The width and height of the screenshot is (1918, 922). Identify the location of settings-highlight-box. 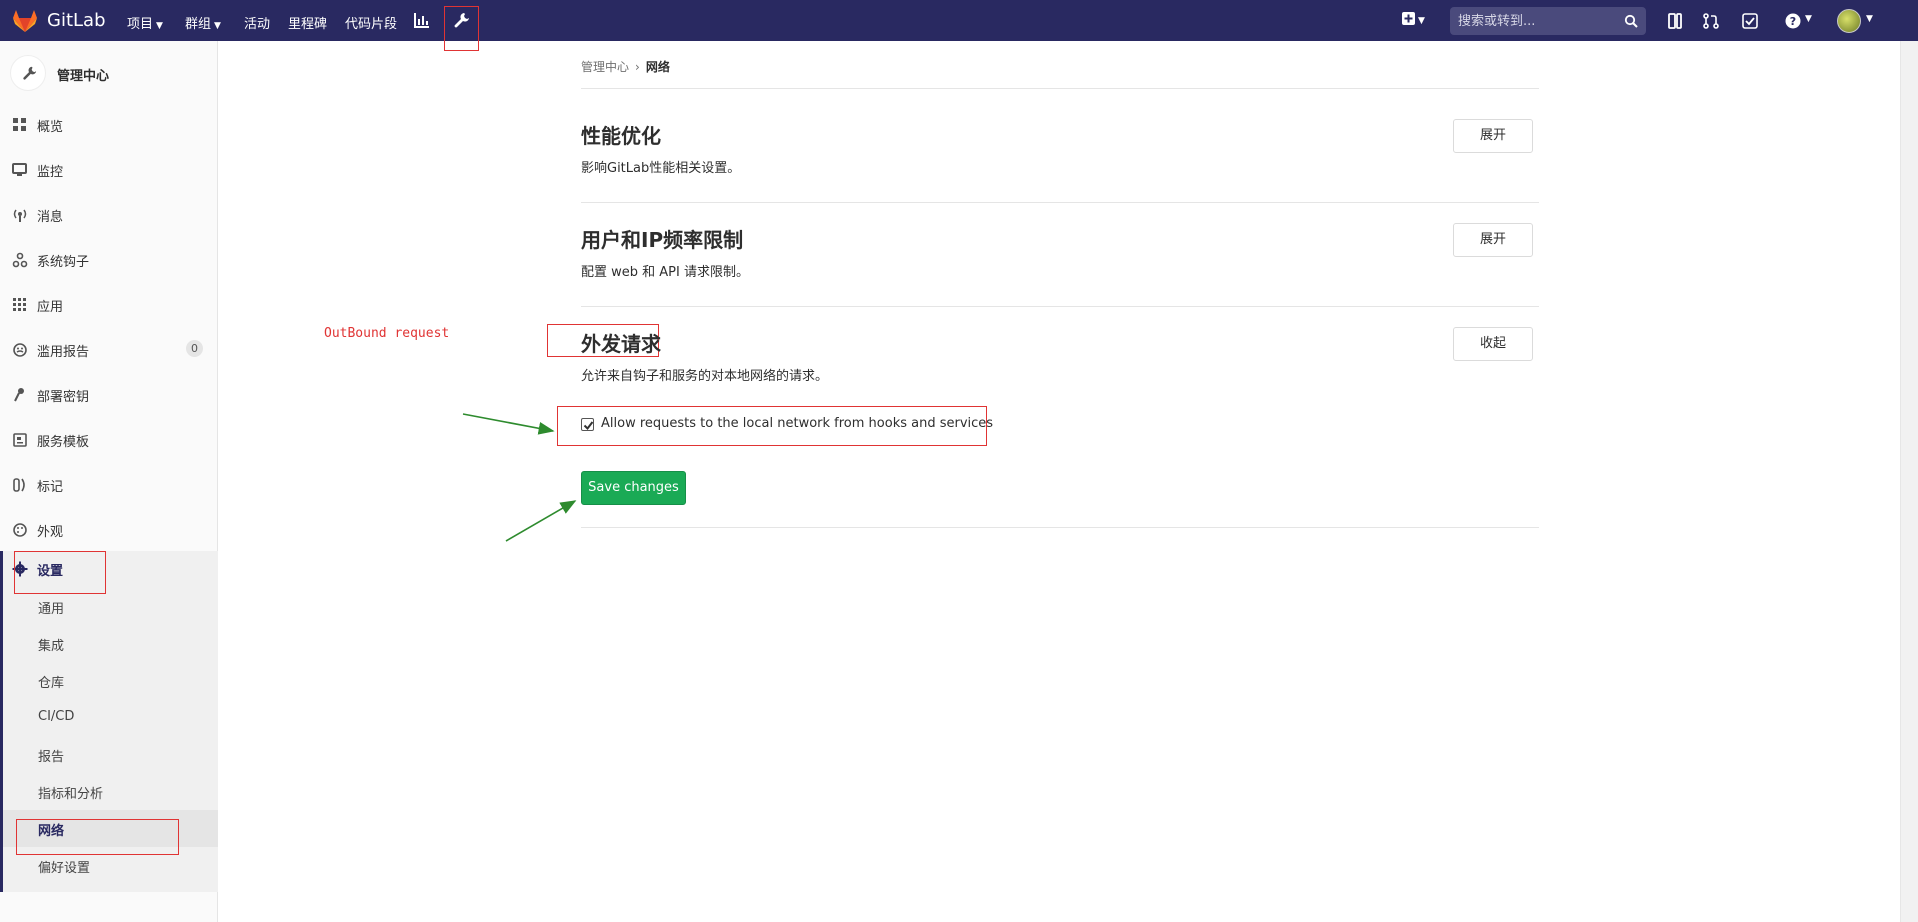
(60, 572).